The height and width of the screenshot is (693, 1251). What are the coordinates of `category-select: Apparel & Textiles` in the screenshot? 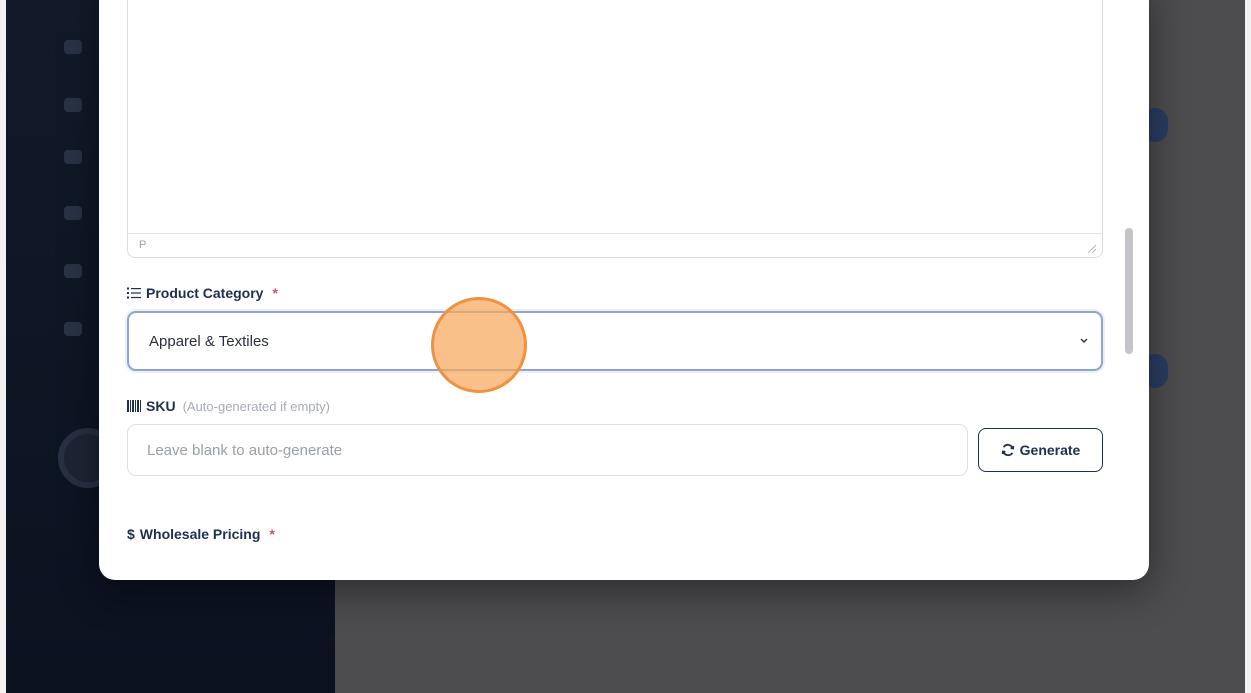 It's located at (615, 341).